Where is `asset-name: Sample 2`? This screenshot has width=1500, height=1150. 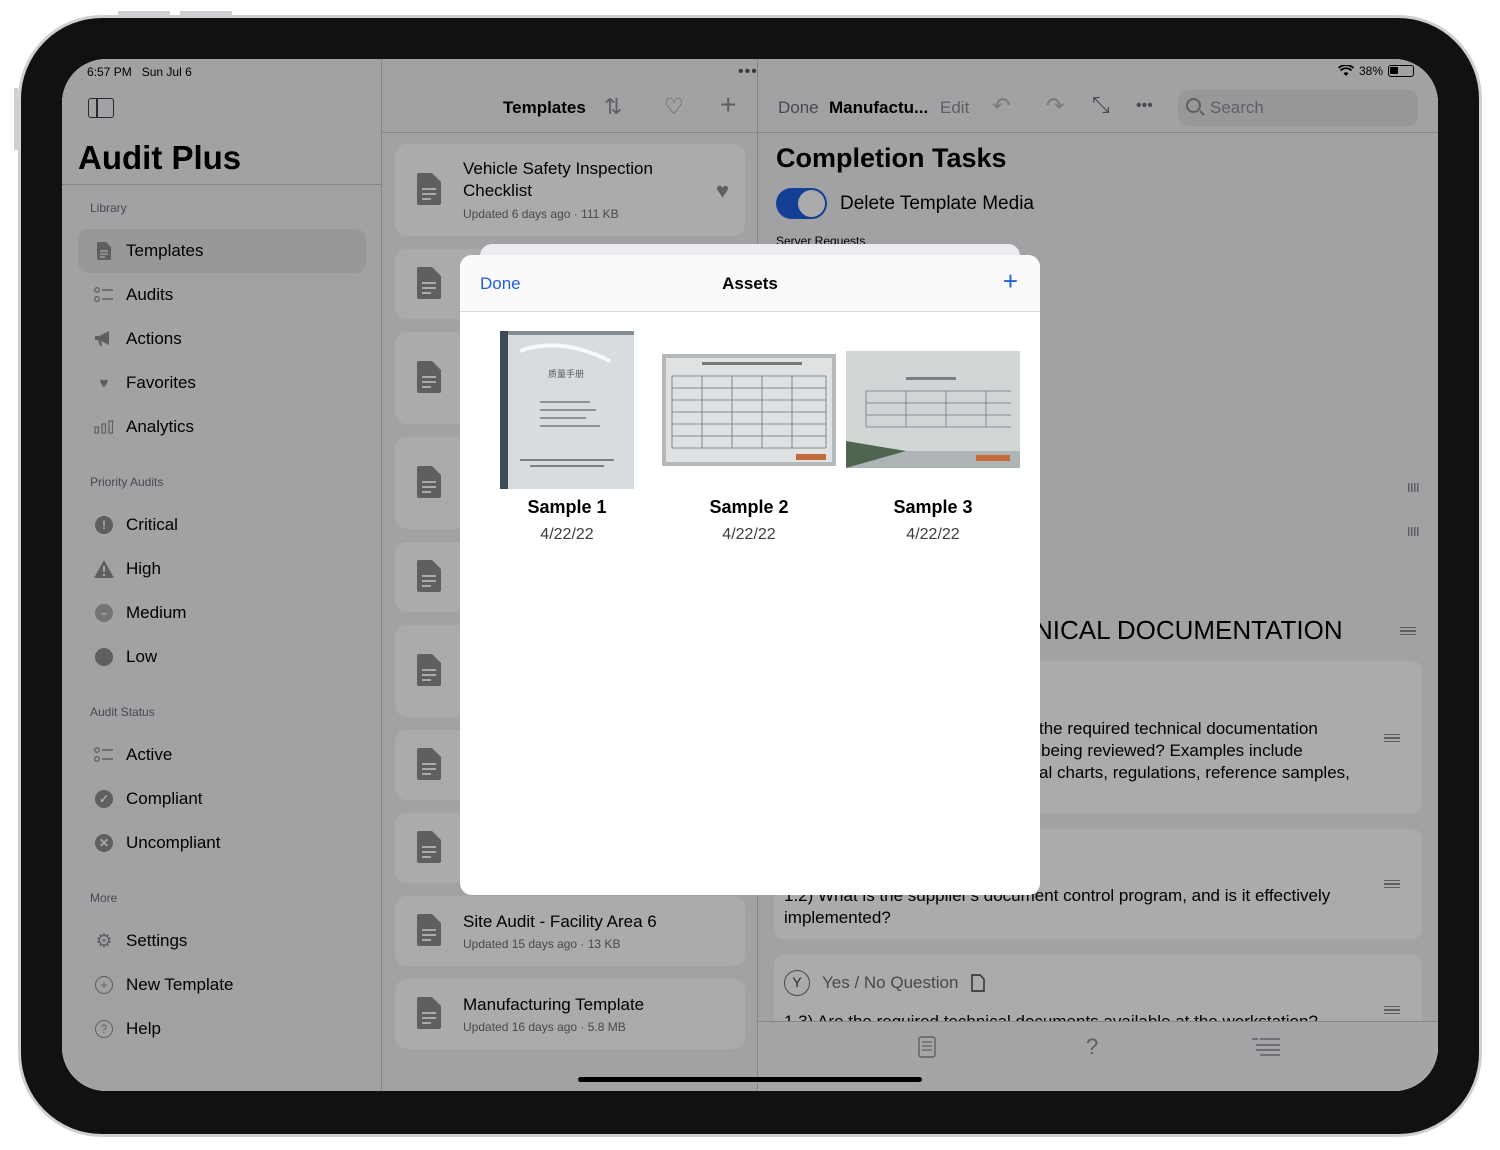
asset-name: Sample 2 is located at coordinates (749, 507).